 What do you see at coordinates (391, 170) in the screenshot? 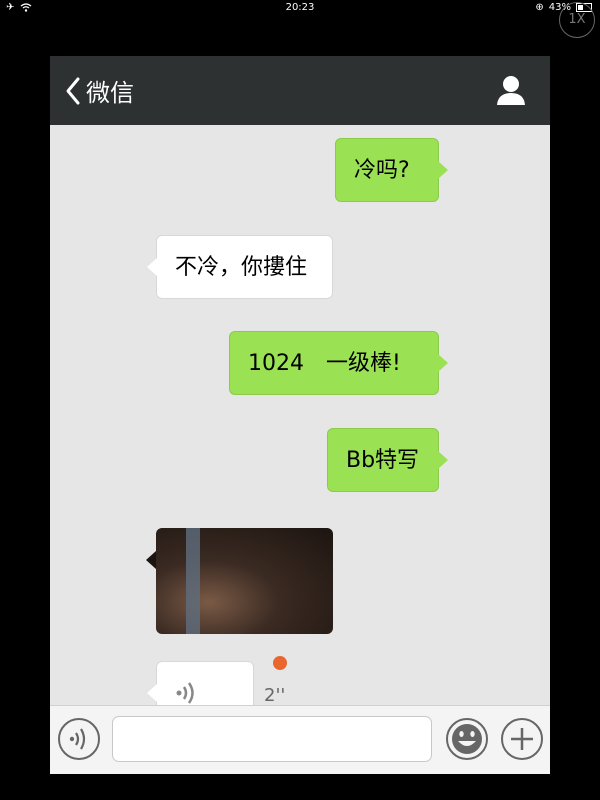
I see `message-bubble-outgoing: 冷吗?` at bounding box center [391, 170].